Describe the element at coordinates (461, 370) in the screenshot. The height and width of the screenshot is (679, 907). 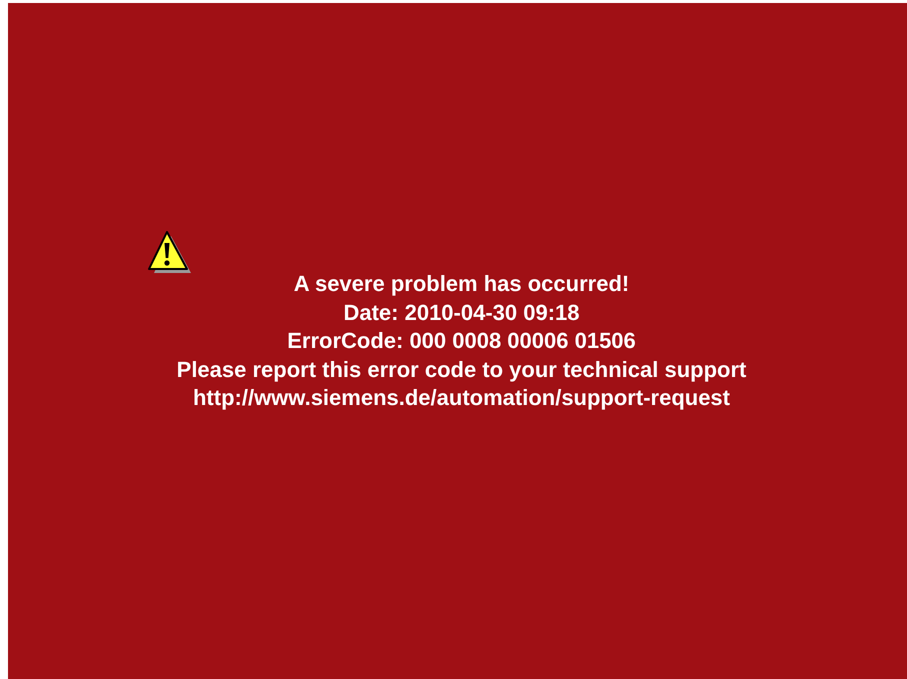
I see `error-message-line: Please report this error code to your technical support` at that location.